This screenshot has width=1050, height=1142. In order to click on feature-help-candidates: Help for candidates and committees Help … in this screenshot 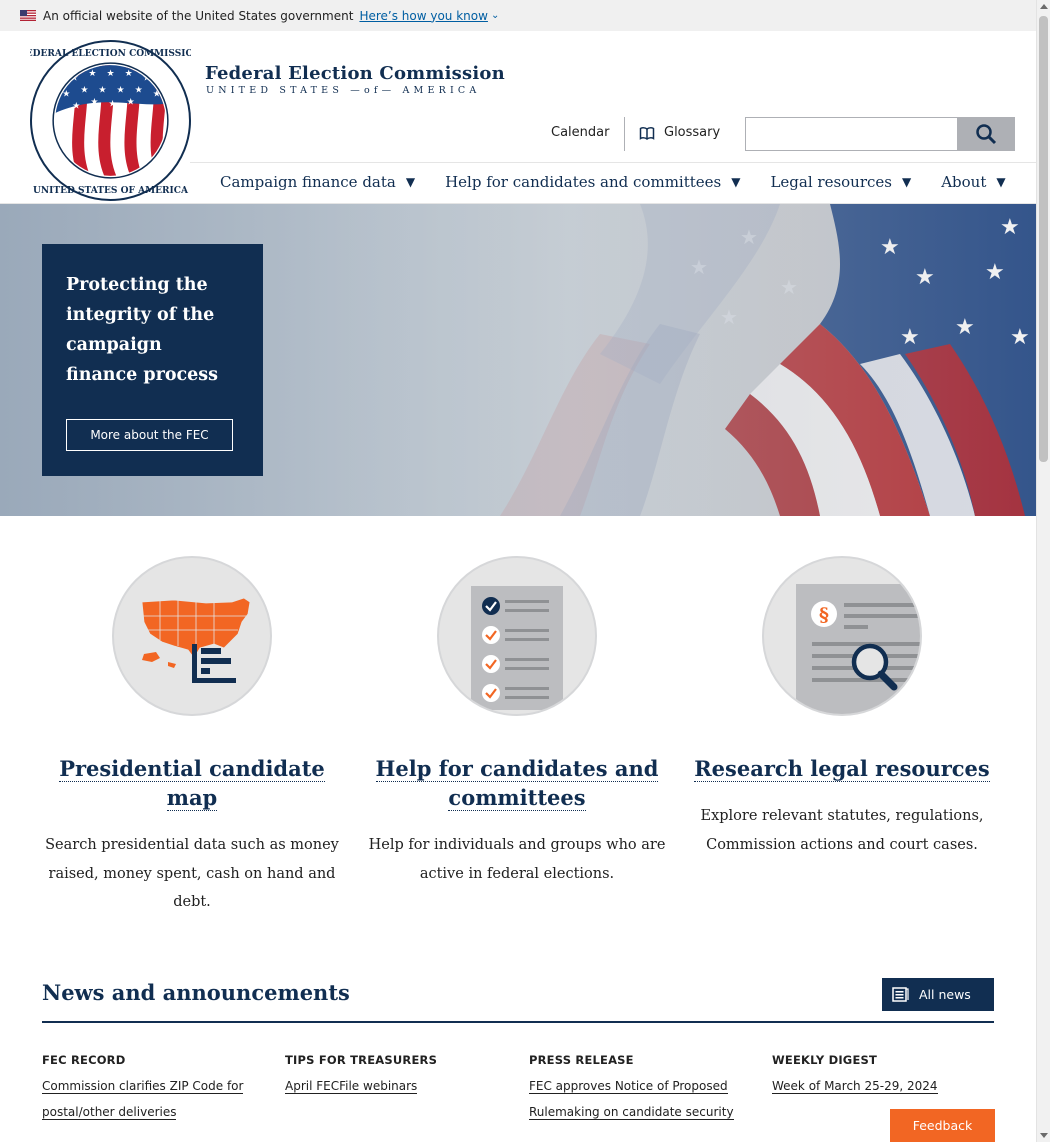, I will do `click(517, 722)`.